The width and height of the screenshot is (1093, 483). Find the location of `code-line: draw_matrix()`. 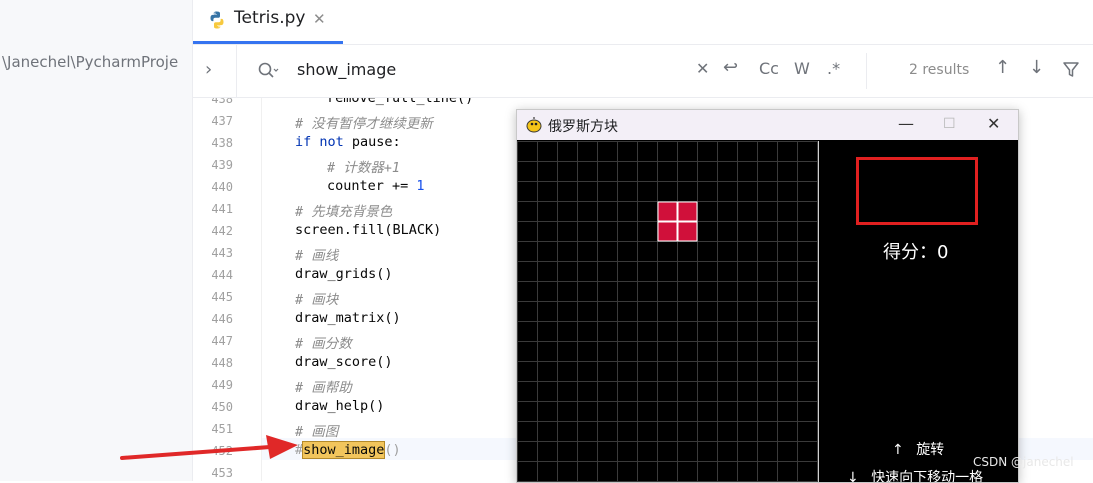

code-line: draw_matrix() is located at coordinates (348, 318).